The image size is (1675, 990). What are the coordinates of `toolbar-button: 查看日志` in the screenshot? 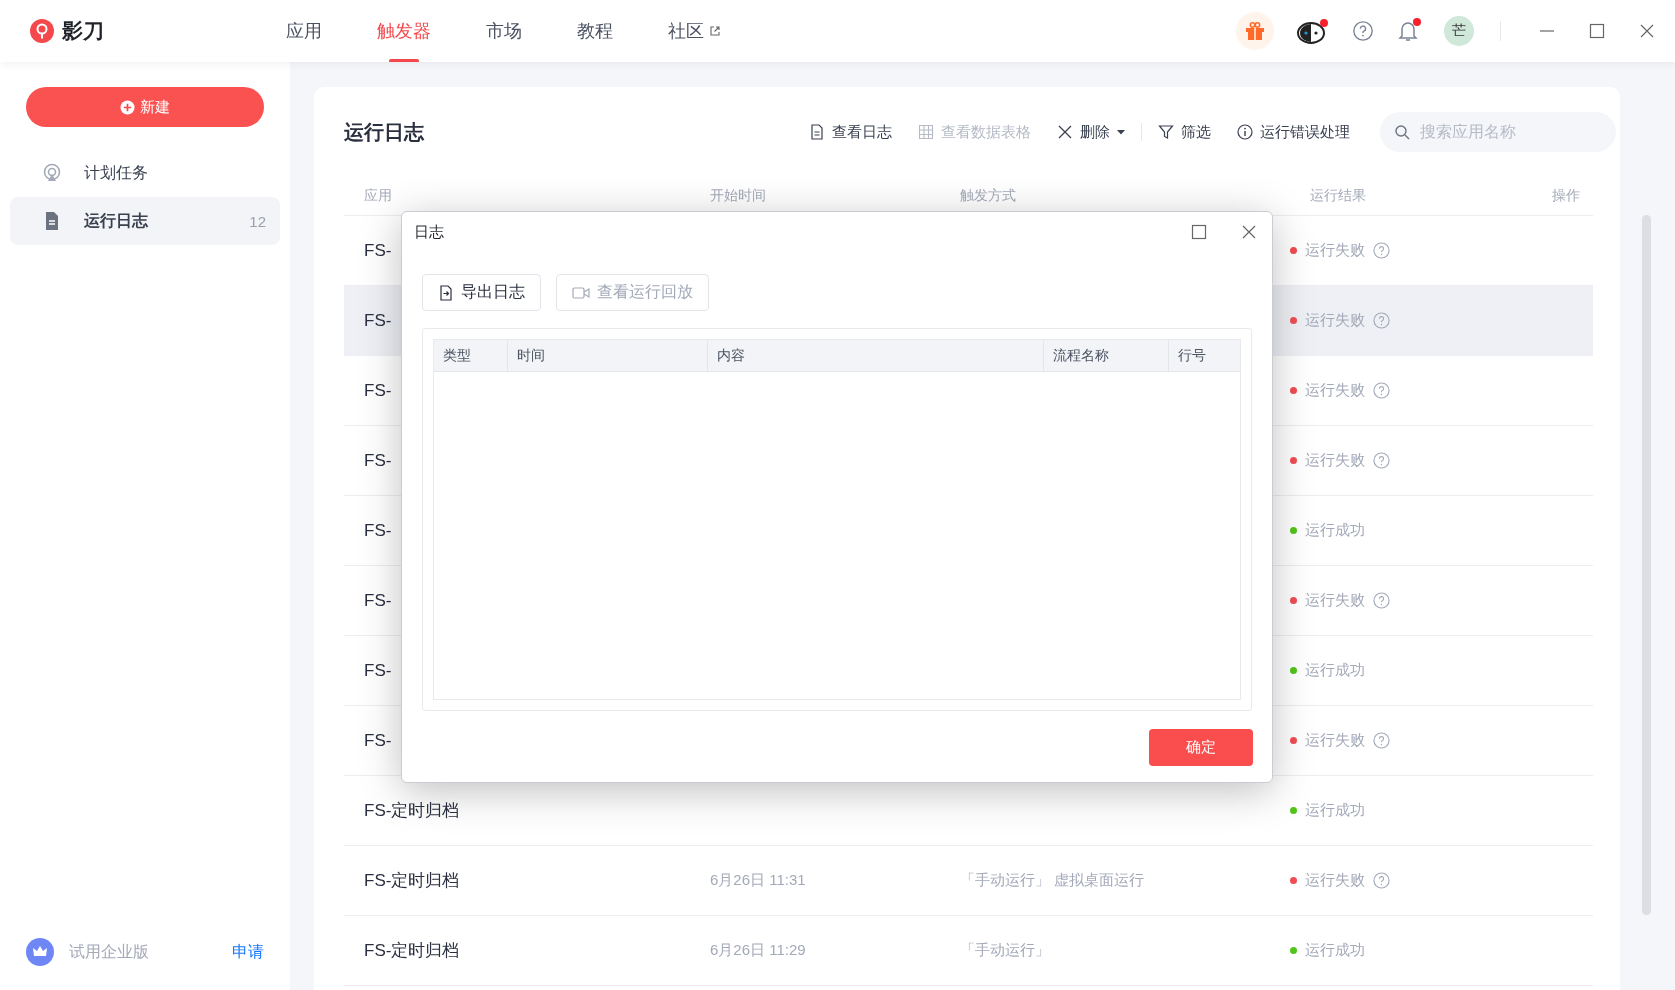 It's located at (850, 132).